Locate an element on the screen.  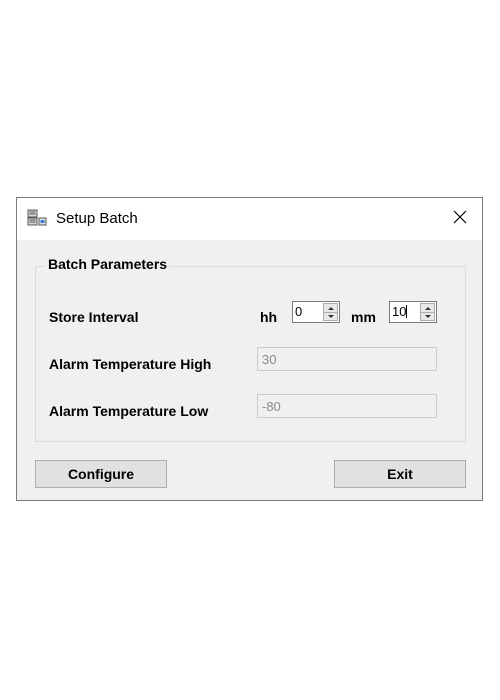
store-interval-label: Store Interval is located at coordinates (94, 317).